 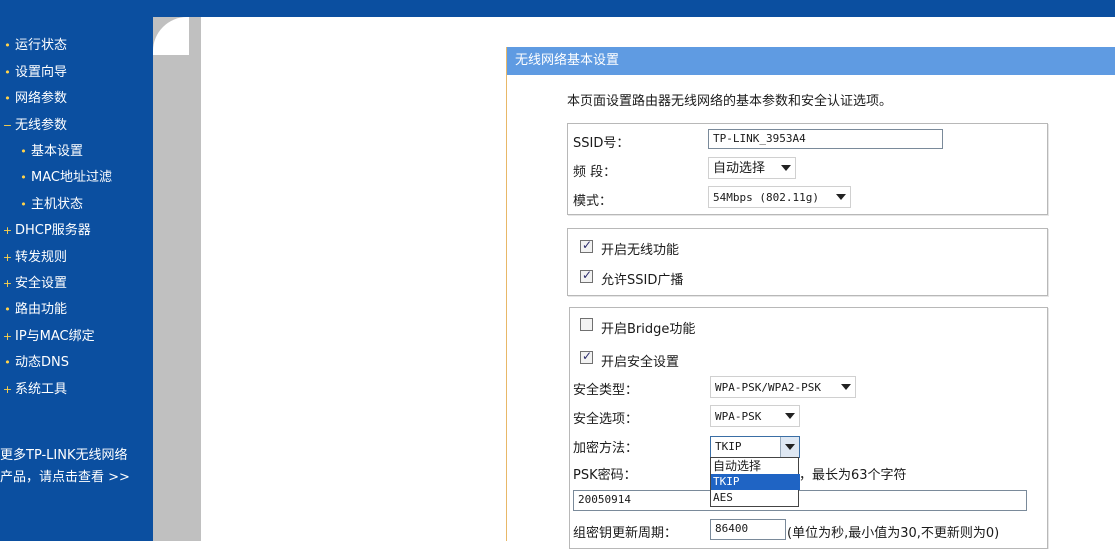 I want to click on nav-item-label: 安全设置, so click(x=41, y=283).